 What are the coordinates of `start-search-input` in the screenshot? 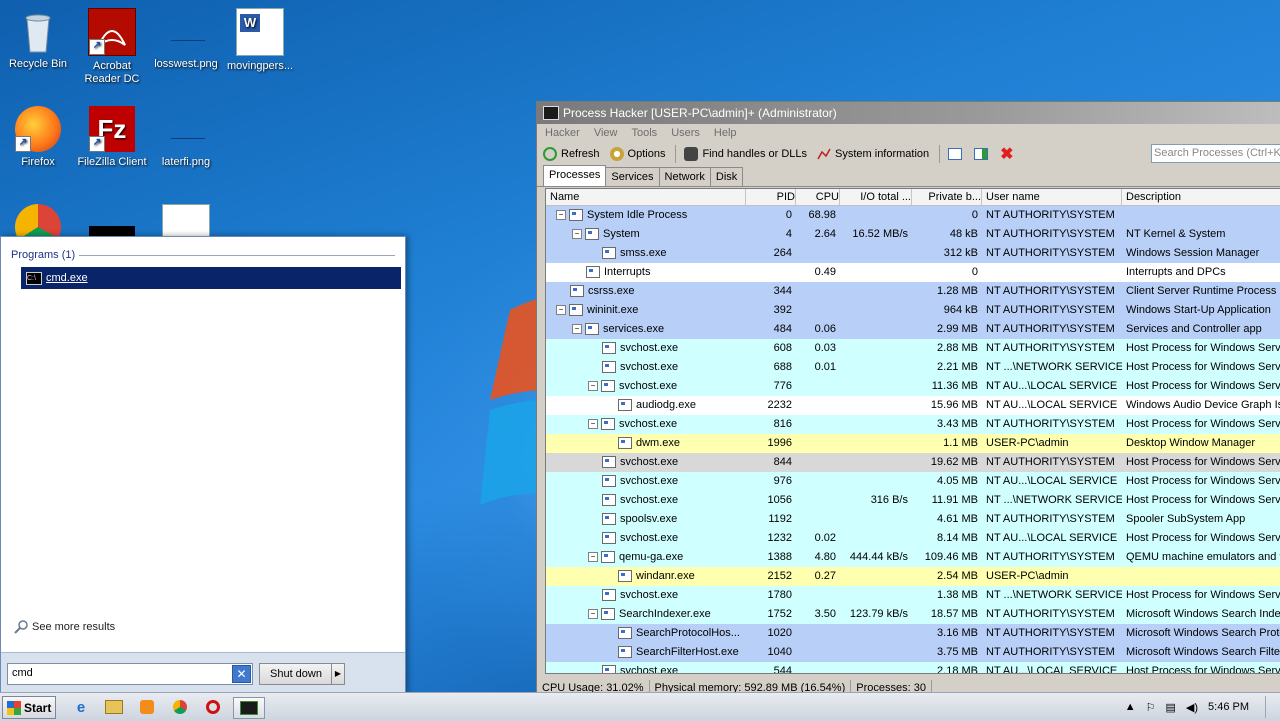 It's located at (119, 673).